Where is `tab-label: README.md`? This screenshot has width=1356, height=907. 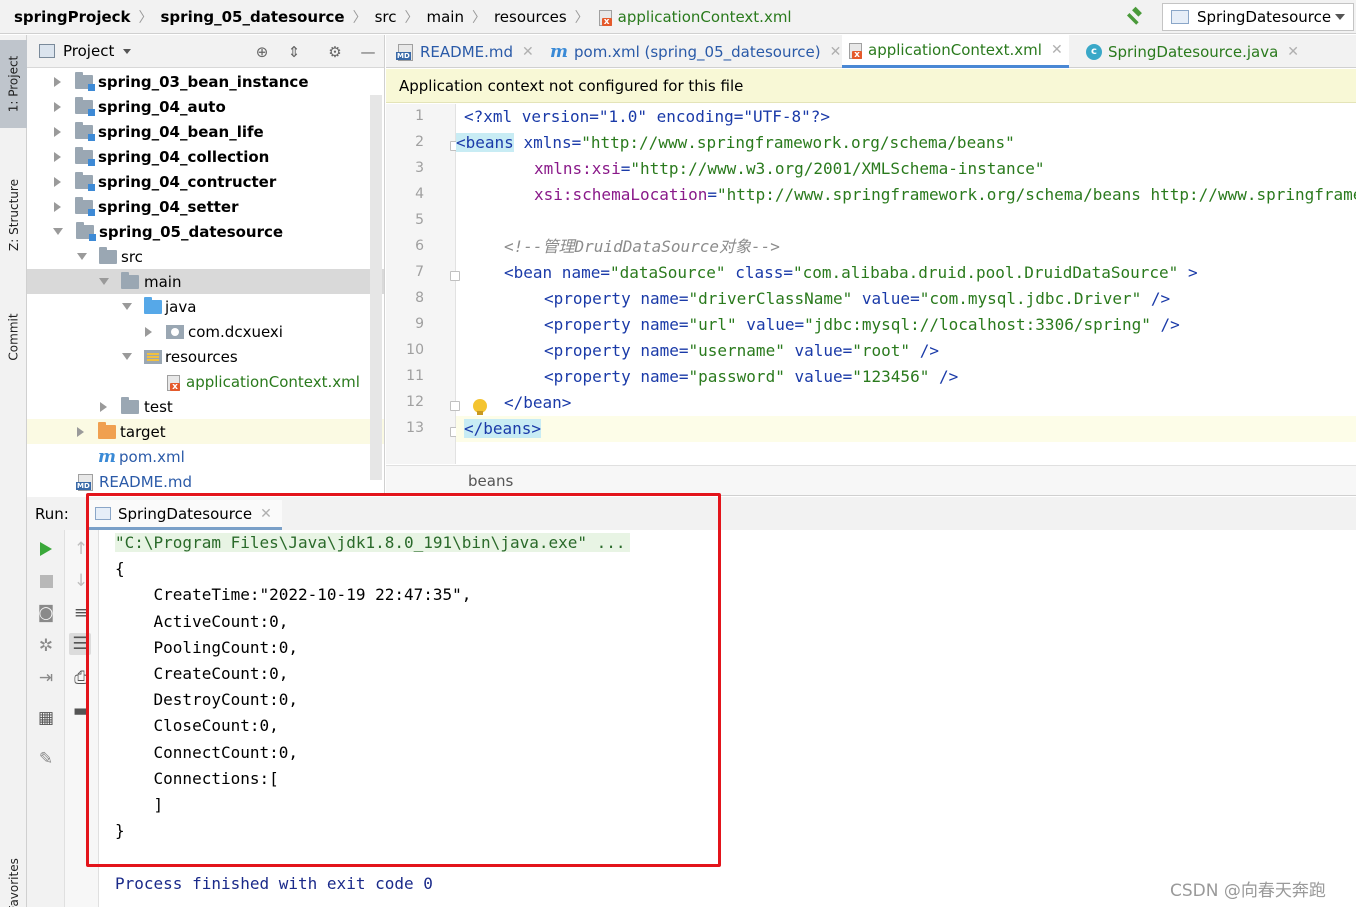 tab-label: README.md is located at coordinates (467, 51).